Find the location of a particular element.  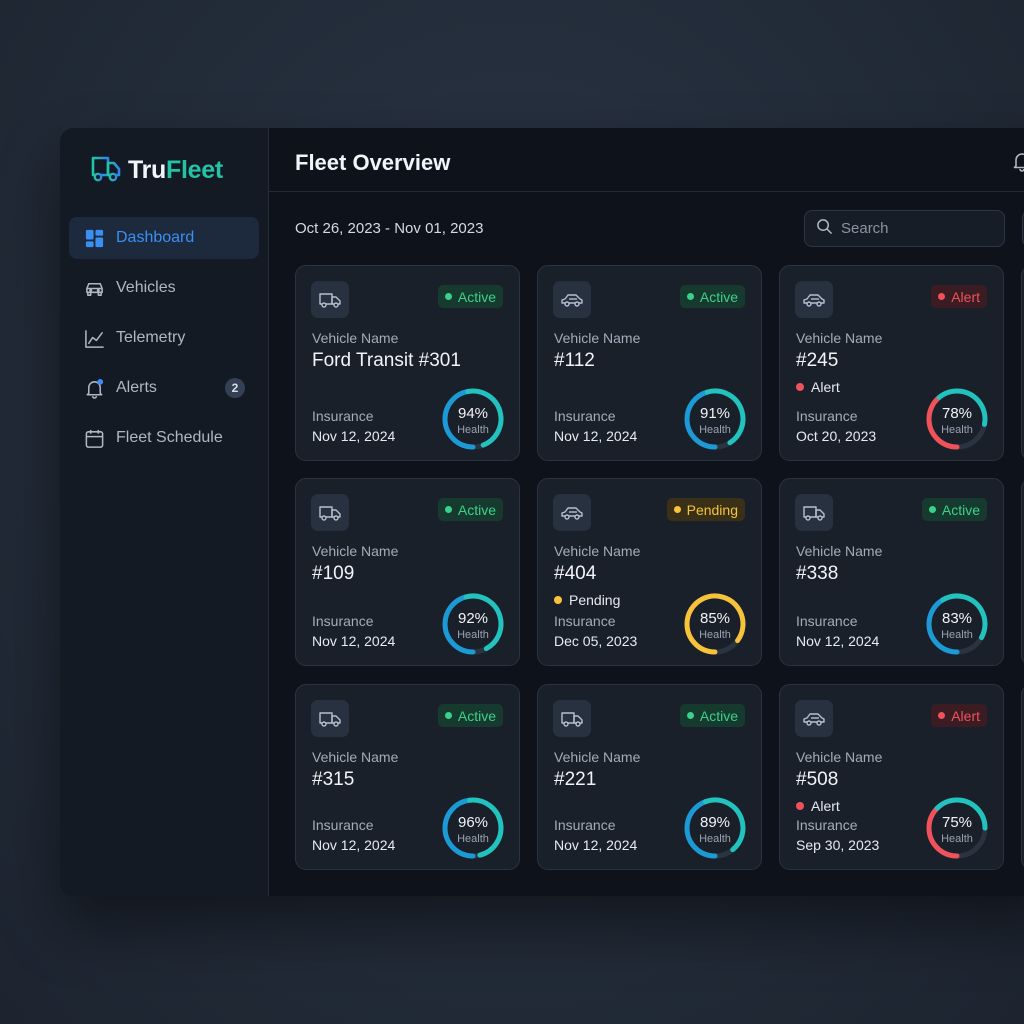

sidebar-item-alerts: Alerts 2 is located at coordinates (164, 388).